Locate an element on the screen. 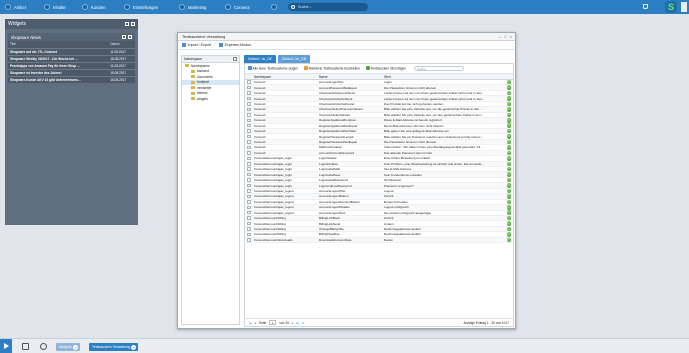  menu-einstellungen: Einstellungen is located at coordinates (141, 7).